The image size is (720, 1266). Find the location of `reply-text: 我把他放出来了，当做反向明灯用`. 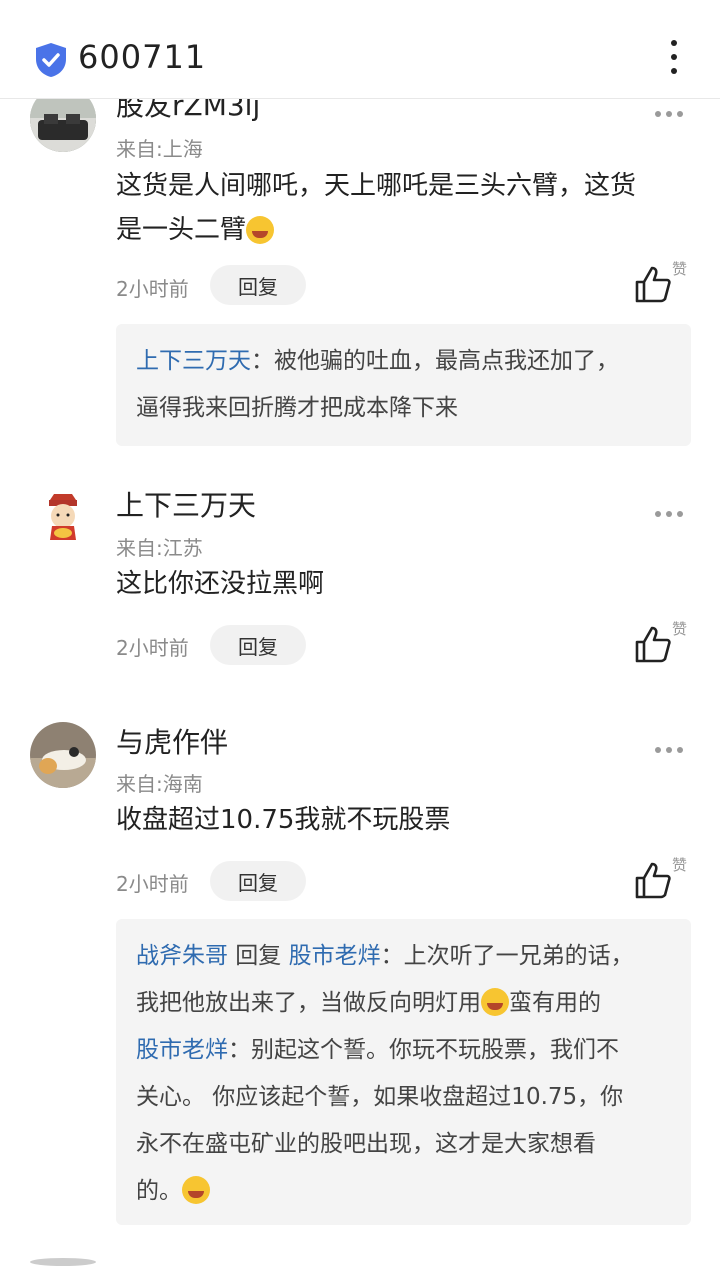

reply-text: 我把他放出来了，当做反向明灯用 is located at coordinates (308, 1003).